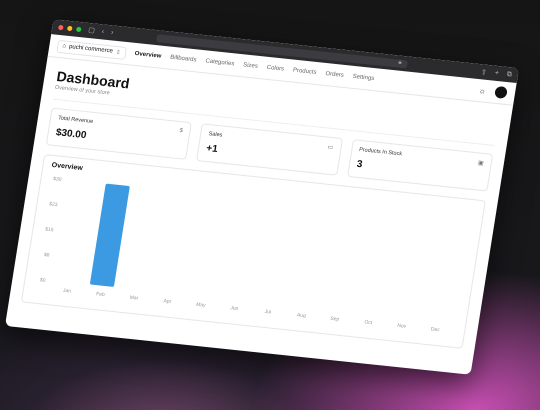 Image resolution: width=540 pixels, height=410 pixels. I want to click on store-icon: ⌂, so click(64, 46).